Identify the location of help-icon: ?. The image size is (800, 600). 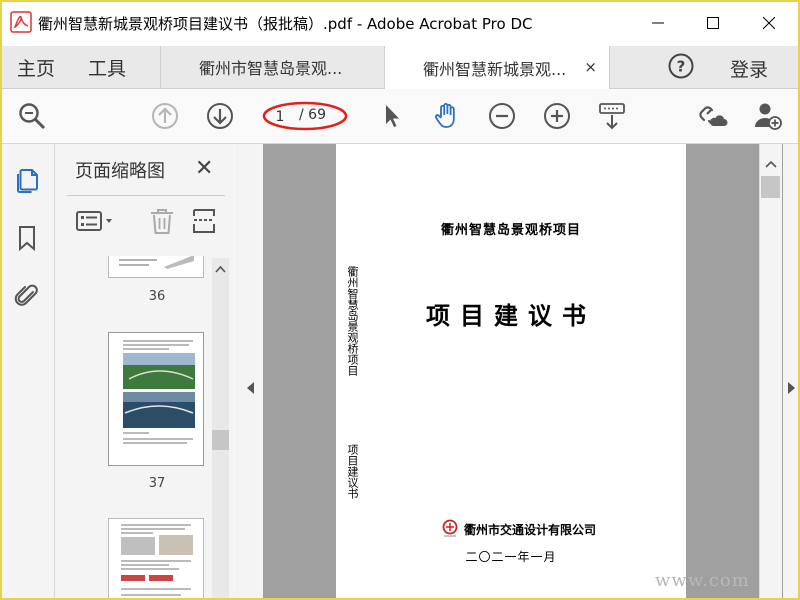
(681, 66).